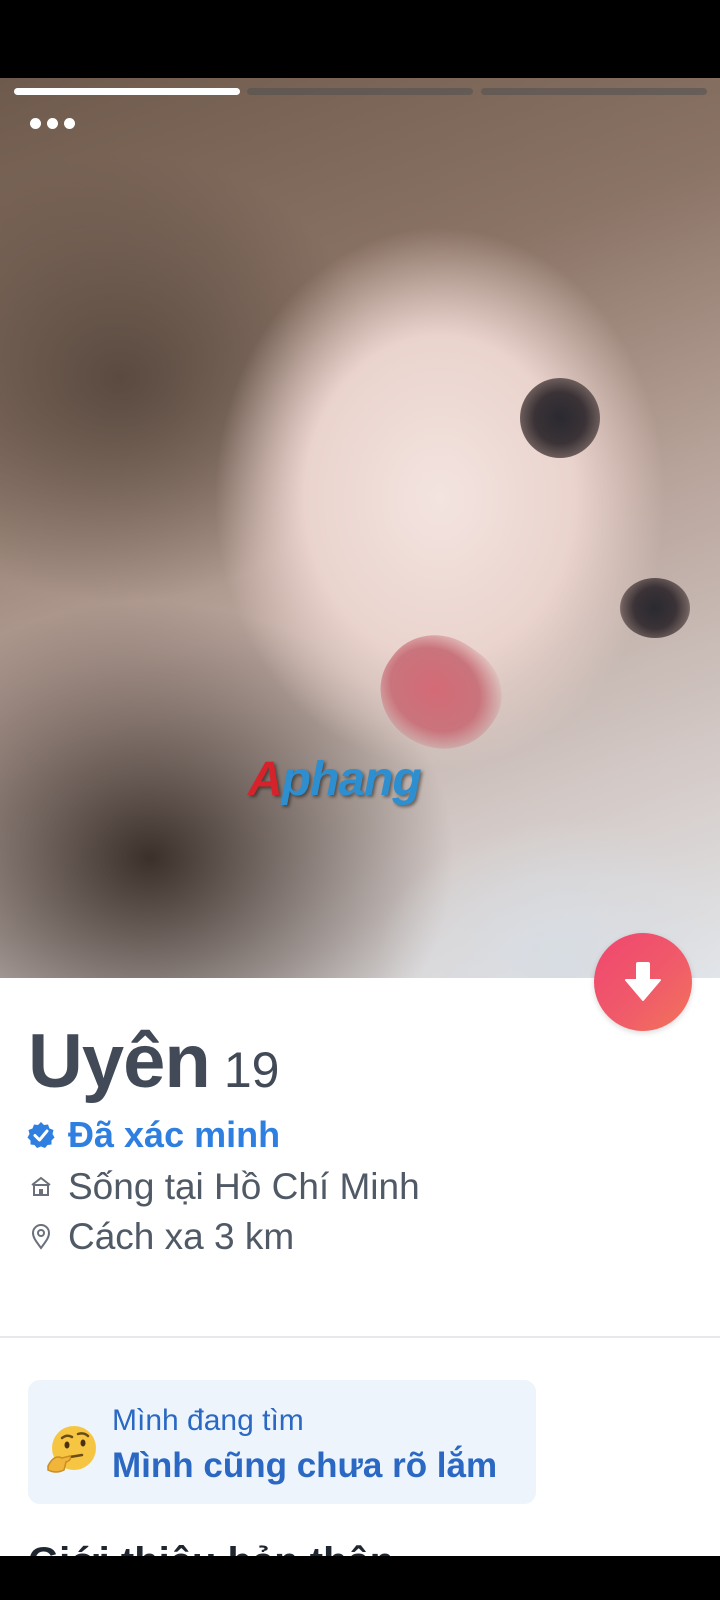 The height and width of the screenshot is (1600, 720). What do you see at coordinates (282, 1442) in the screenshot?
I see `looking-for-card: Mình đang tìm Mình cũng chưa rõ lắm` at bounding box center [282, 1442].